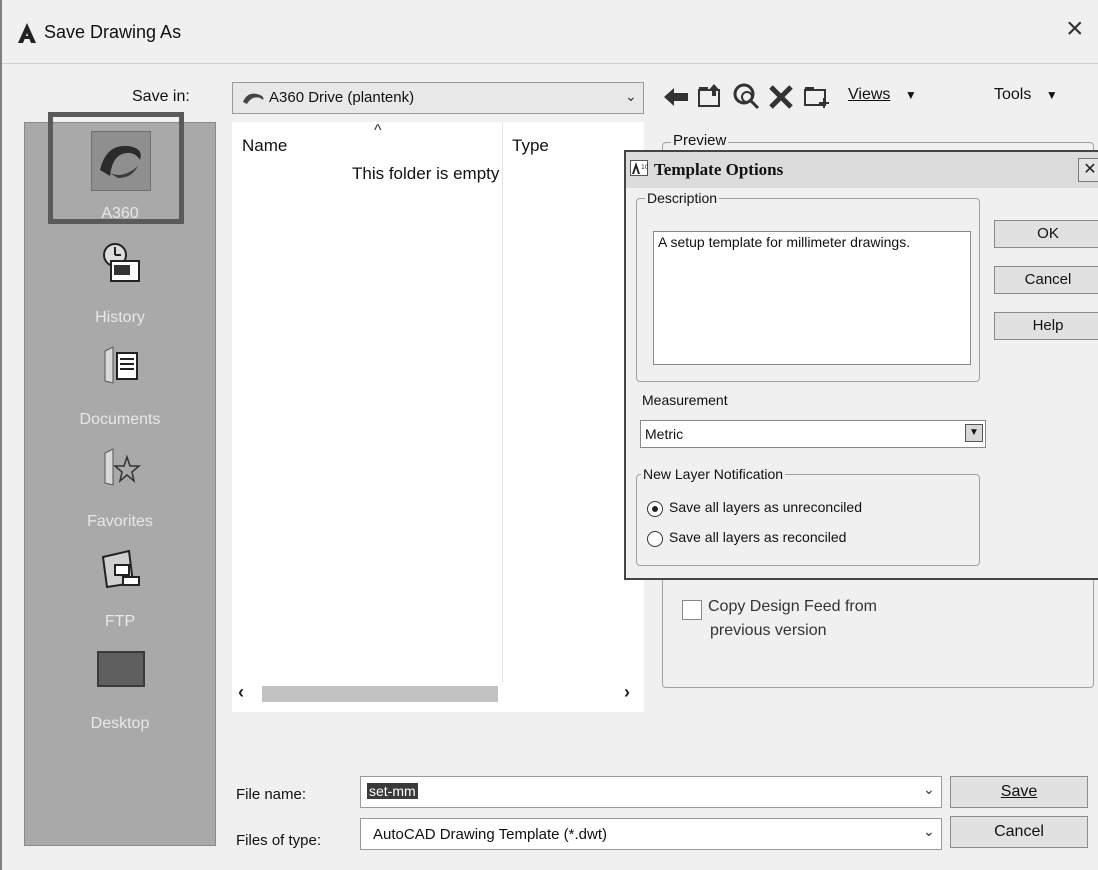 The height and width of the screenshot is (870, 1098). I want to click on horizontal-scrollbar: ‹ ›, so click(438, 694).